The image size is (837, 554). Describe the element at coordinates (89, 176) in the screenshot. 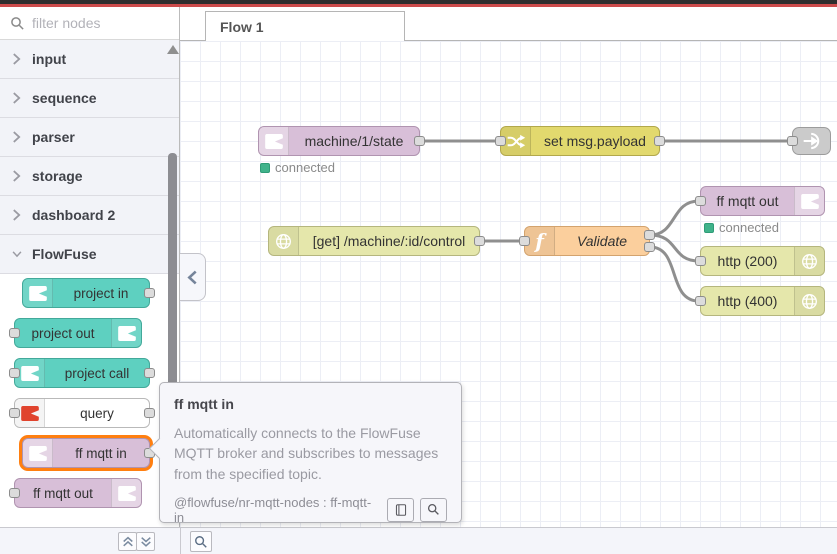

I see `category-storage: storage` at that location.